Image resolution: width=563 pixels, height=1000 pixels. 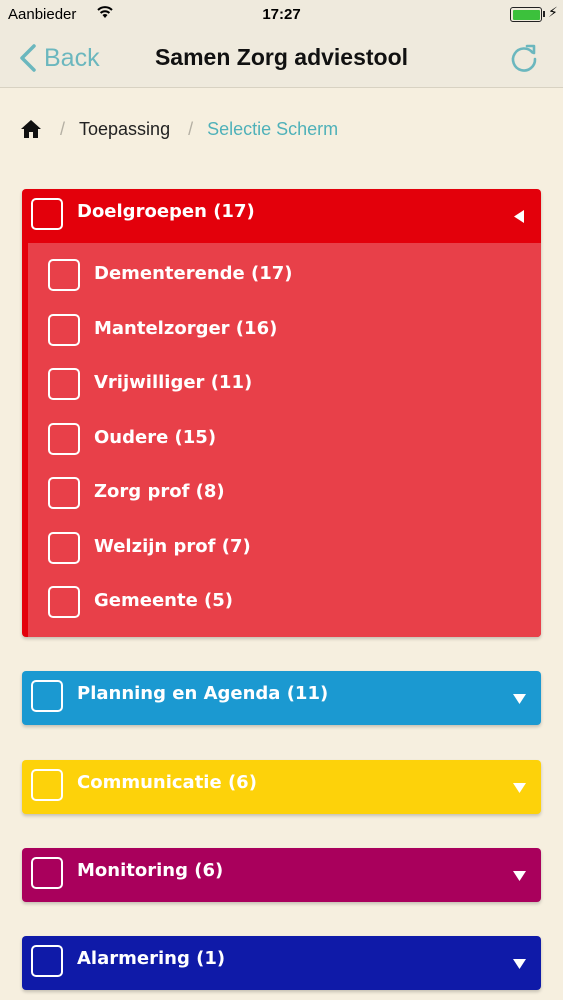 I want to click on navigation-bar: Back Samen Zorg adviestool, so click(x=281, y=59).